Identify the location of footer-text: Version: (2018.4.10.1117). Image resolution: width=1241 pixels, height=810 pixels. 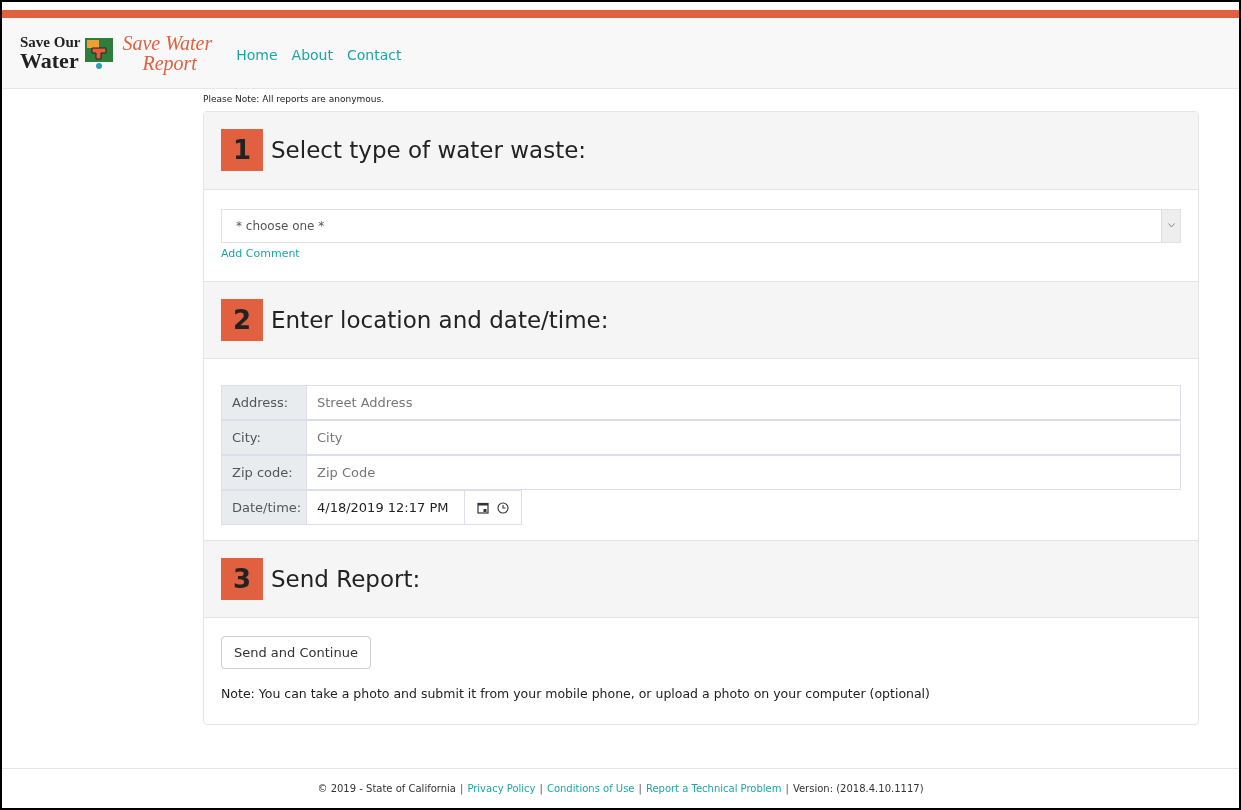
(858, 789).